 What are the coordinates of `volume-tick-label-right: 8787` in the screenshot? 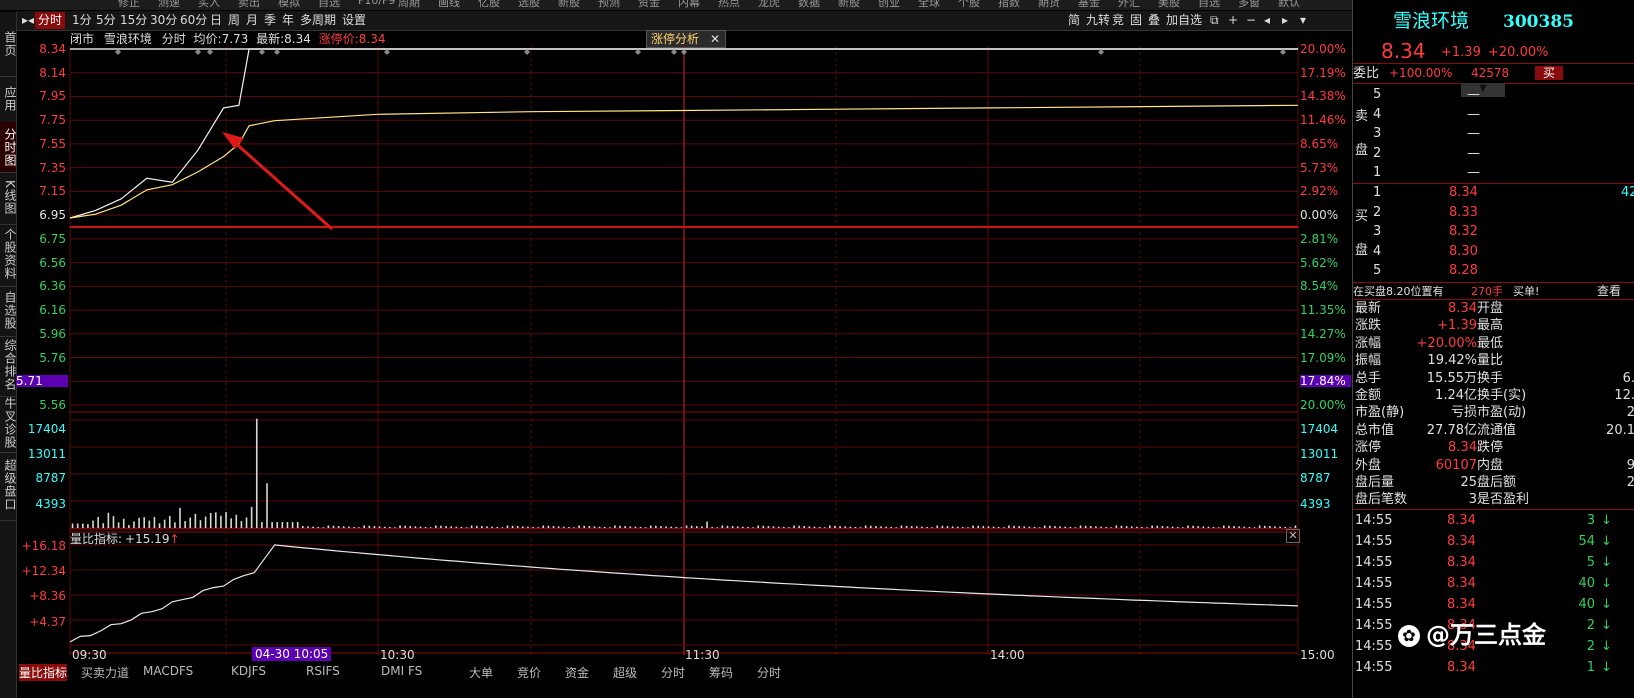 It's located at (1315, 478).